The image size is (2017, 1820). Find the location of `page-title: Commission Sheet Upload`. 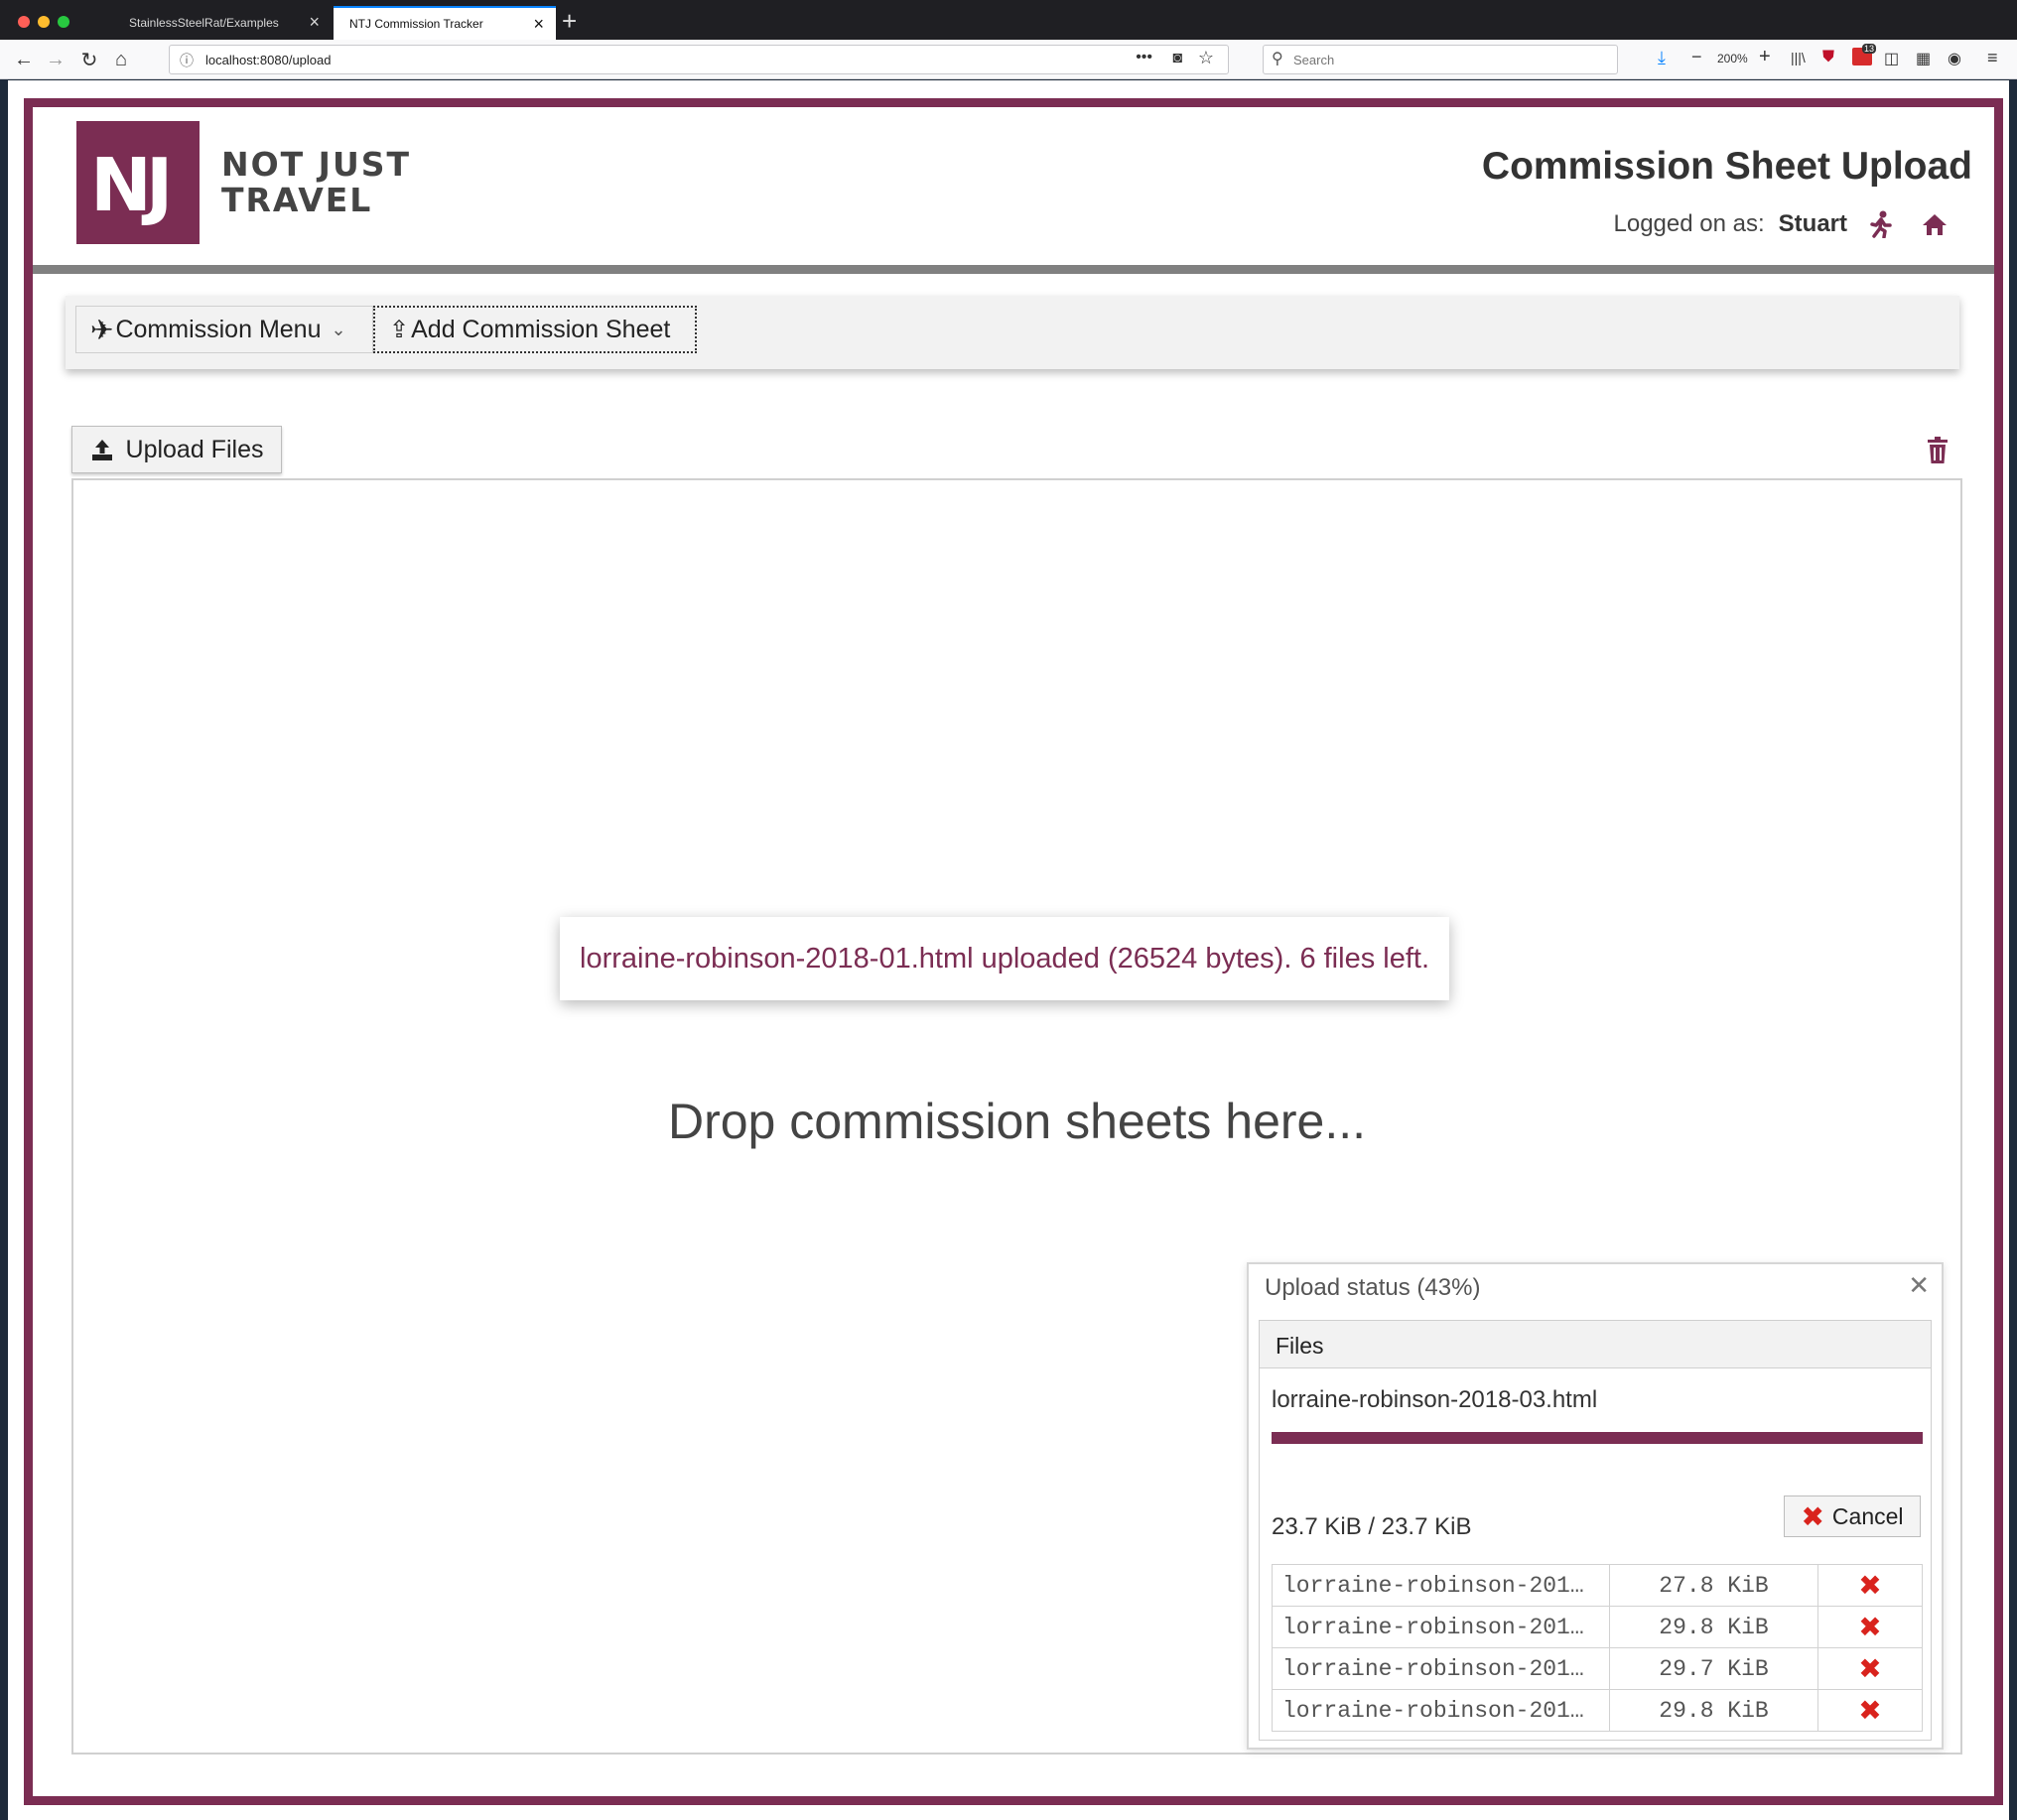

page-title: Commission Sheet Upload is located at coordinates (1726, 166).